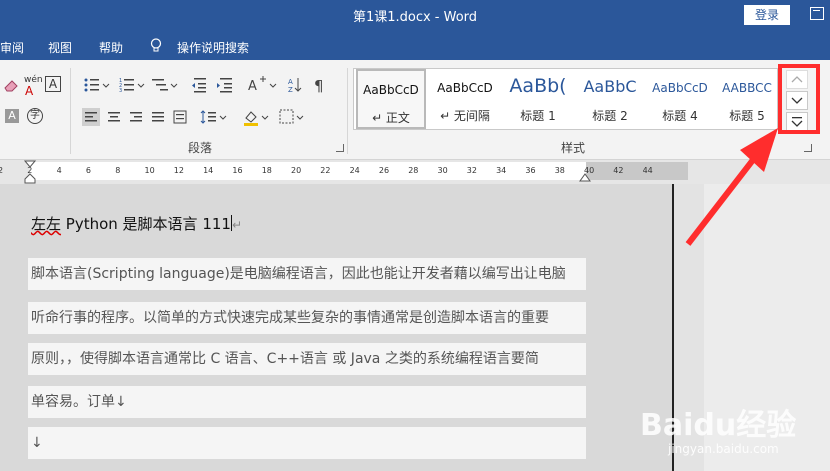 The image size is (830, 471). Describe the element at coordinates (501, 170) in the screenshot. I see `ruler-tick-label: 34` at that location.